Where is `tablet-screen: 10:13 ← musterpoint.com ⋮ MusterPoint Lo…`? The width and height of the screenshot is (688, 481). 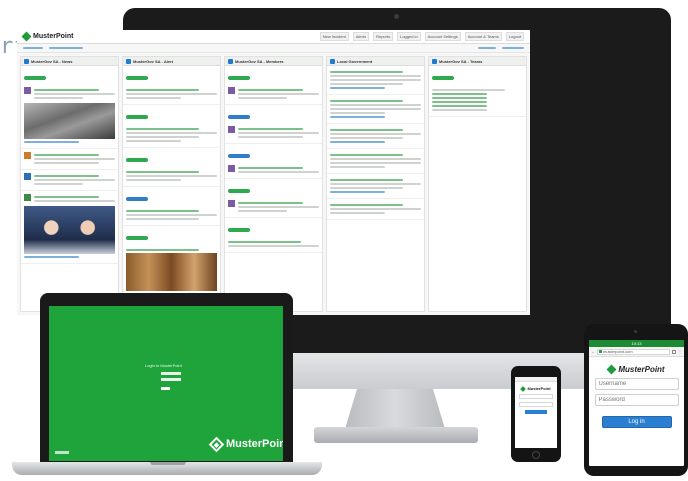 tablet-screen: 10:13 ← musterpoint.com ⋮ MusterPoint Lo… is located at coordinates (636, 403).